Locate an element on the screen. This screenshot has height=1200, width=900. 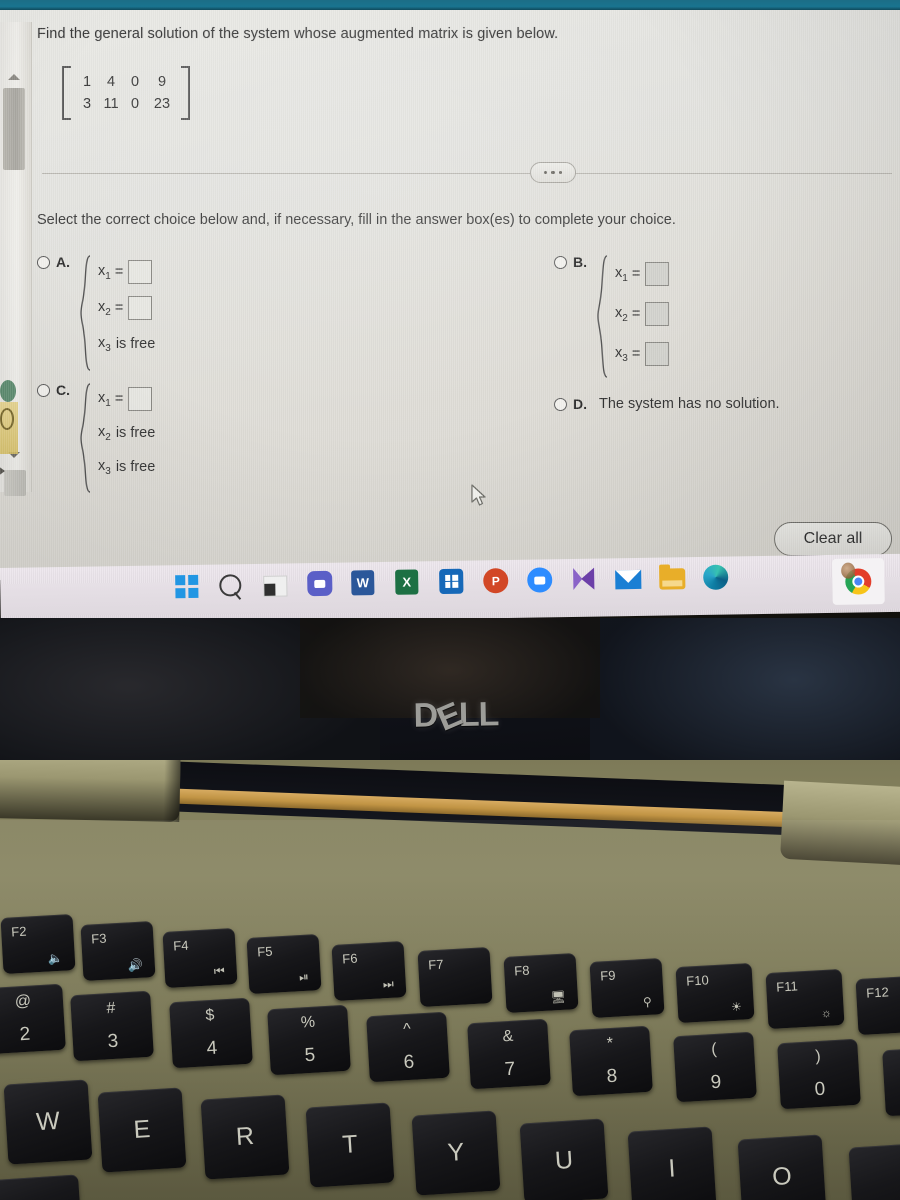
choice-d: D. The system has no solution. is located at coordinates (667, 404).